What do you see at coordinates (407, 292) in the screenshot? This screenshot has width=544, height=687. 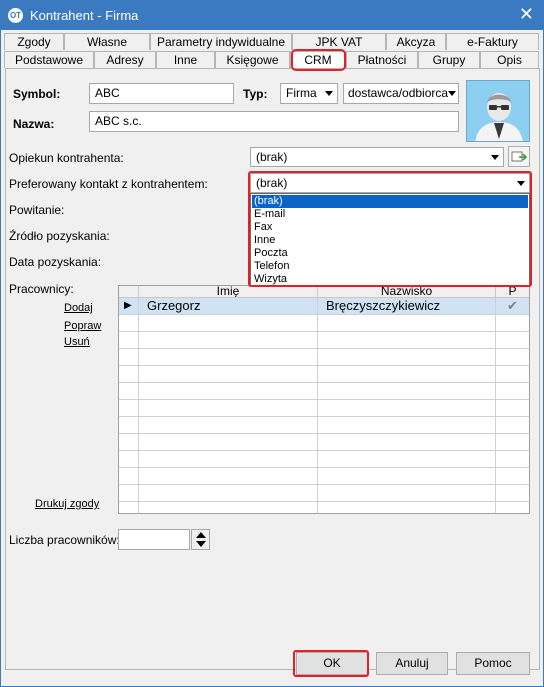 I see `column-header-nazwisko: Nazwisko` at bounding box center [407, 292].